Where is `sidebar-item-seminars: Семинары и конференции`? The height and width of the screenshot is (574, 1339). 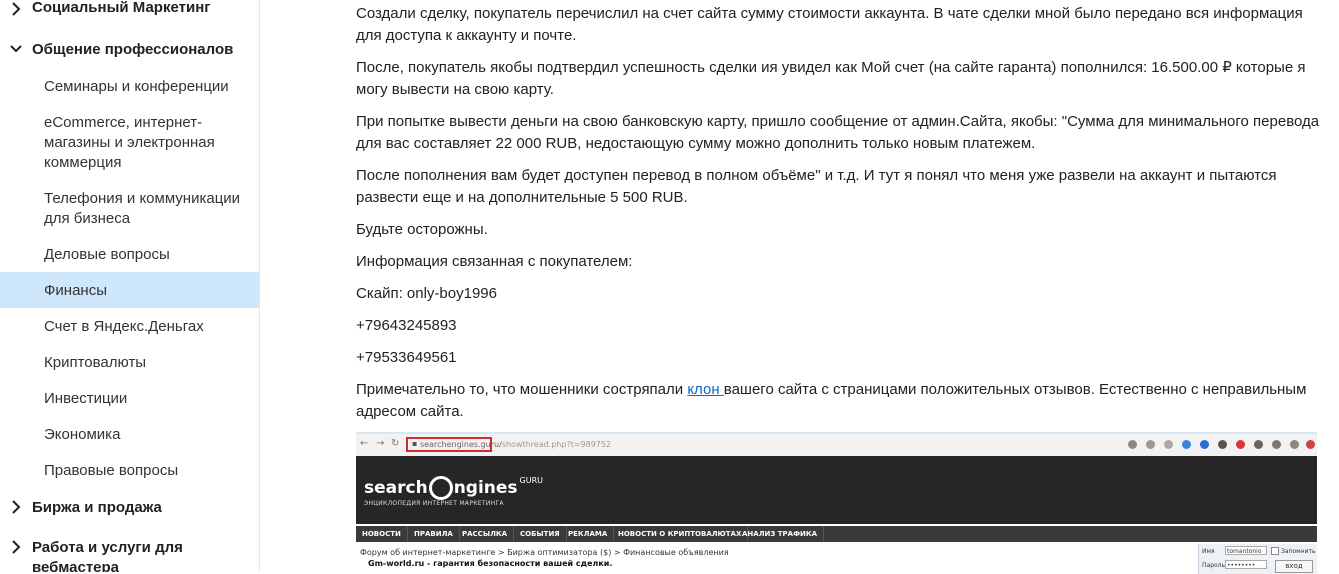 sidebar-item-seminars: Семинары и конференции is located at coordinates (129, 87).